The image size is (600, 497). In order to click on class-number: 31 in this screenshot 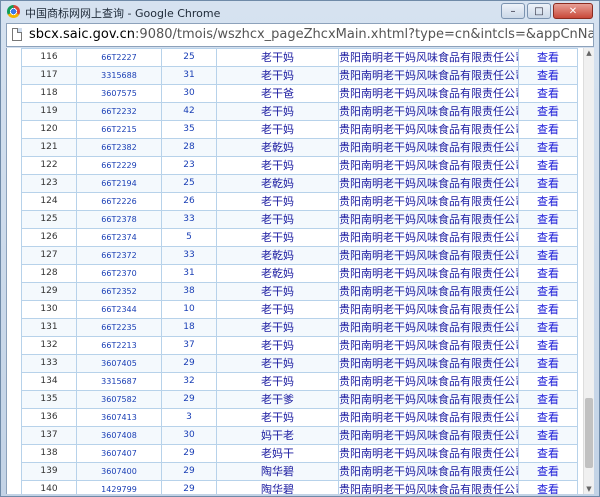, I will do `click(189, 75)`.